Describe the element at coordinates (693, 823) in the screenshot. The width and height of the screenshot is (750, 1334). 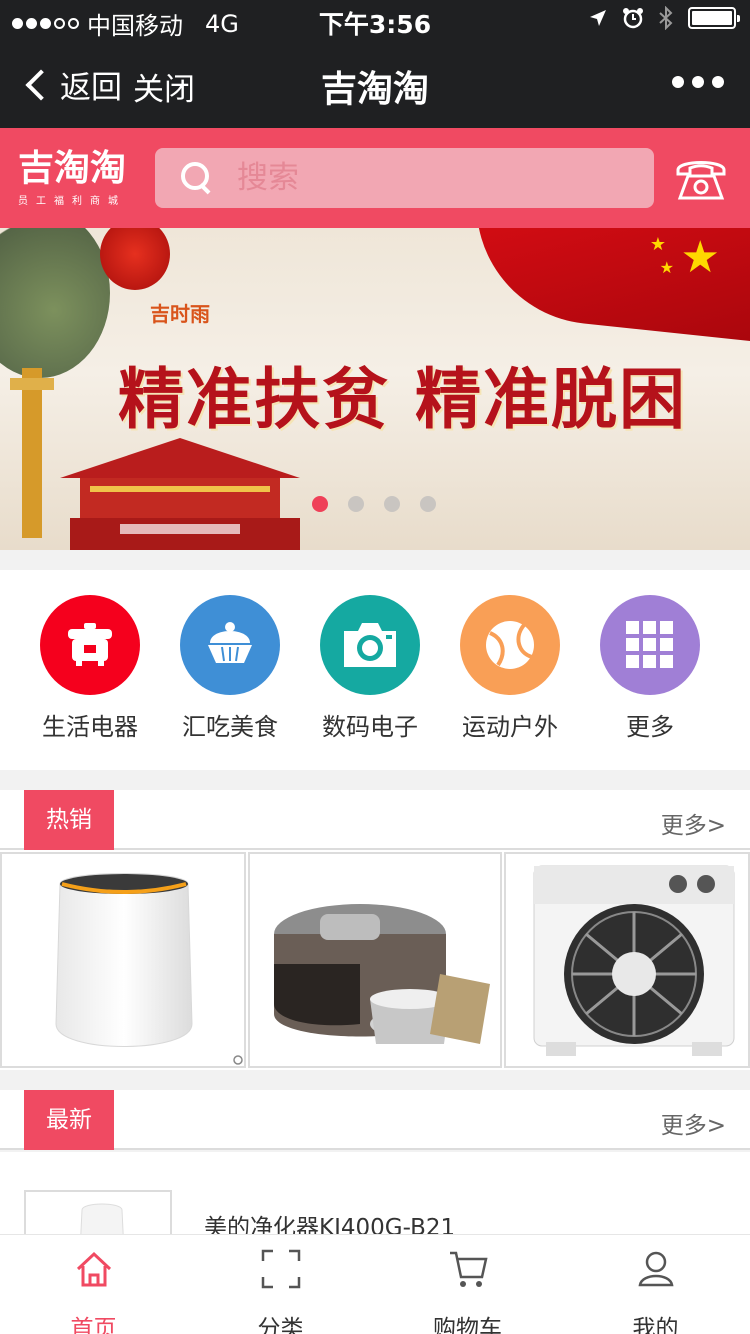
I see `hot-more-link: 更多>` at that location.